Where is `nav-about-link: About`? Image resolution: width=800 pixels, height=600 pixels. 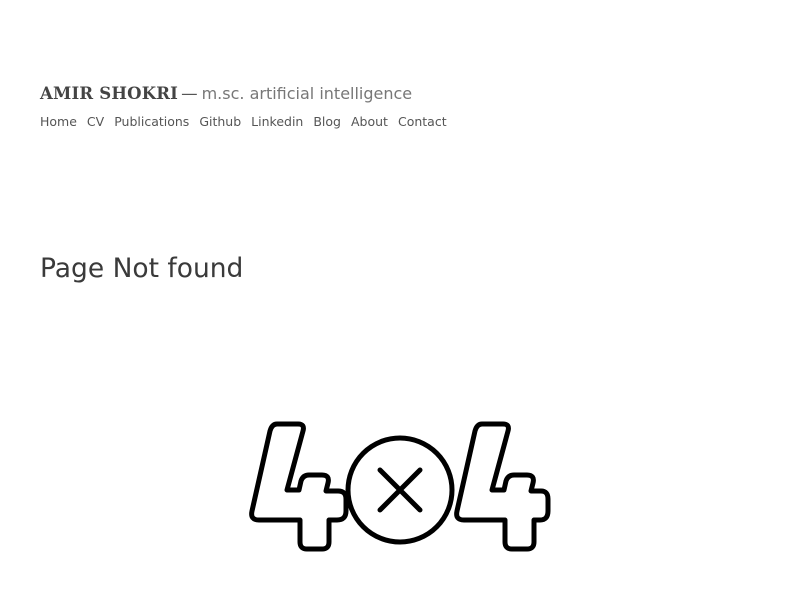 nav-about-link: About is located at coordinates (369, 122).